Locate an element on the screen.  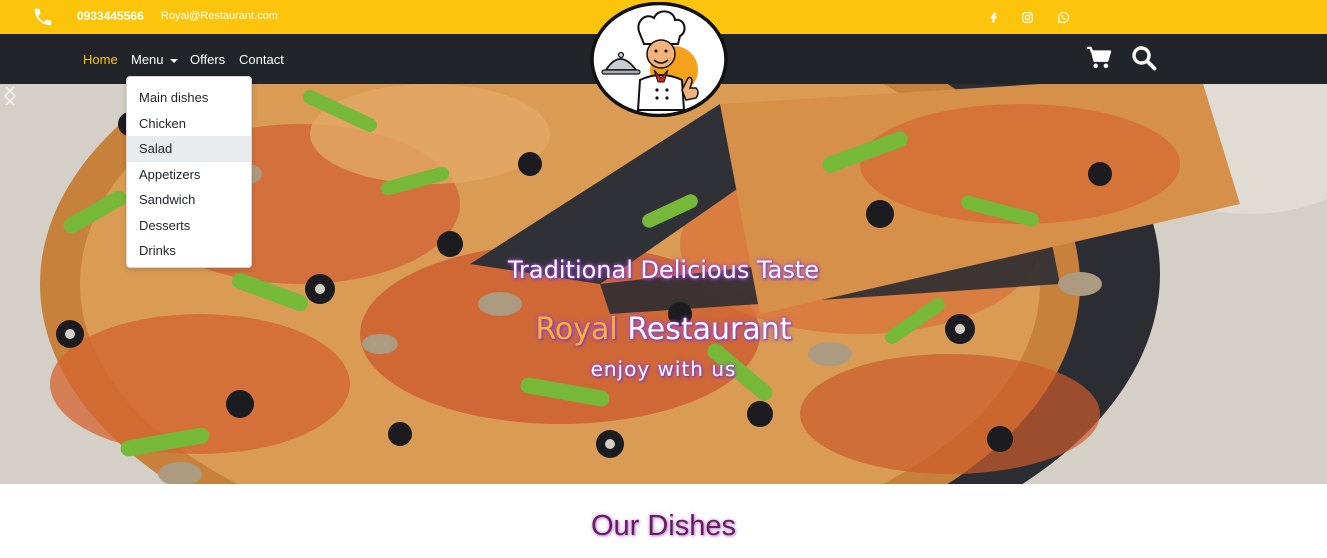
nav-menu-label: Menu is located at coordinates (147, 59).